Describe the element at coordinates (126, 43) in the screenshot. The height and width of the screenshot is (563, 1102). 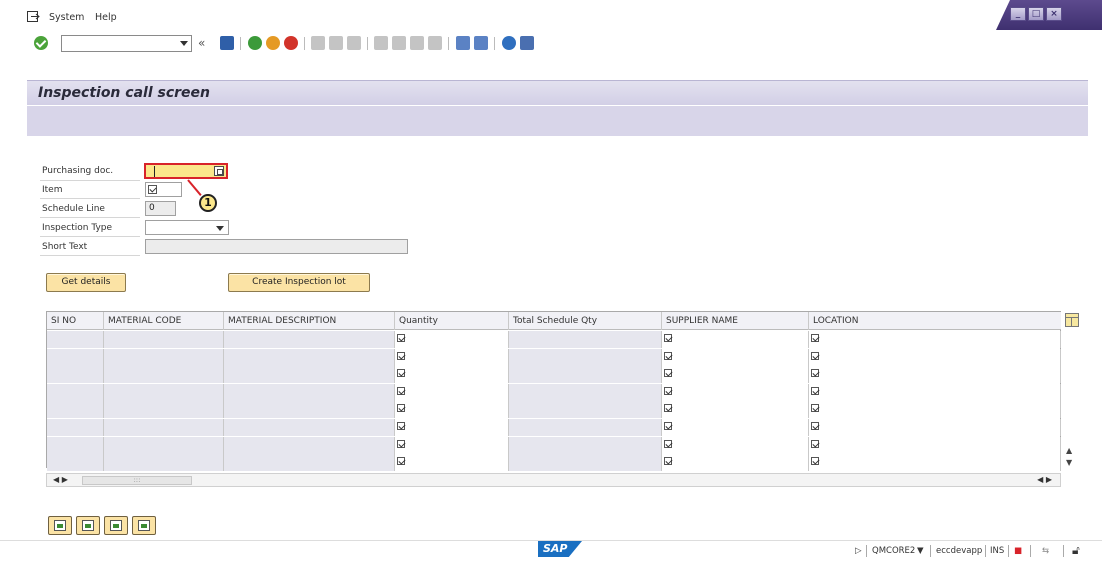
I see `command-field` at that location.